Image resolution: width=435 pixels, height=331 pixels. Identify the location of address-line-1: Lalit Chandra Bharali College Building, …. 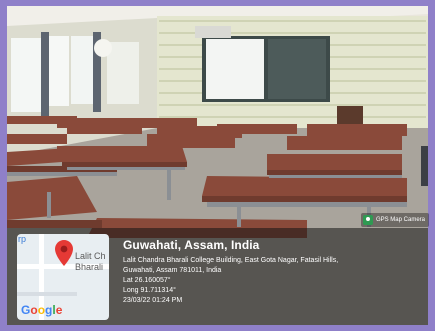
(231, 260).